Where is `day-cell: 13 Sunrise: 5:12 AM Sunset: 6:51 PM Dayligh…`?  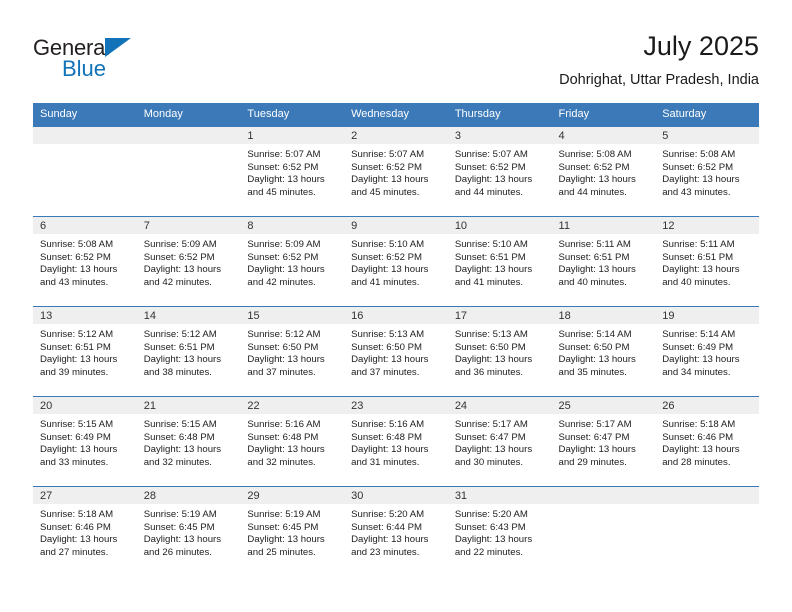
day-cell: 13 Sunrise: 5:12 AM Sunset: 6:51 PM Dayligh… is located at coordinates (85, 351).